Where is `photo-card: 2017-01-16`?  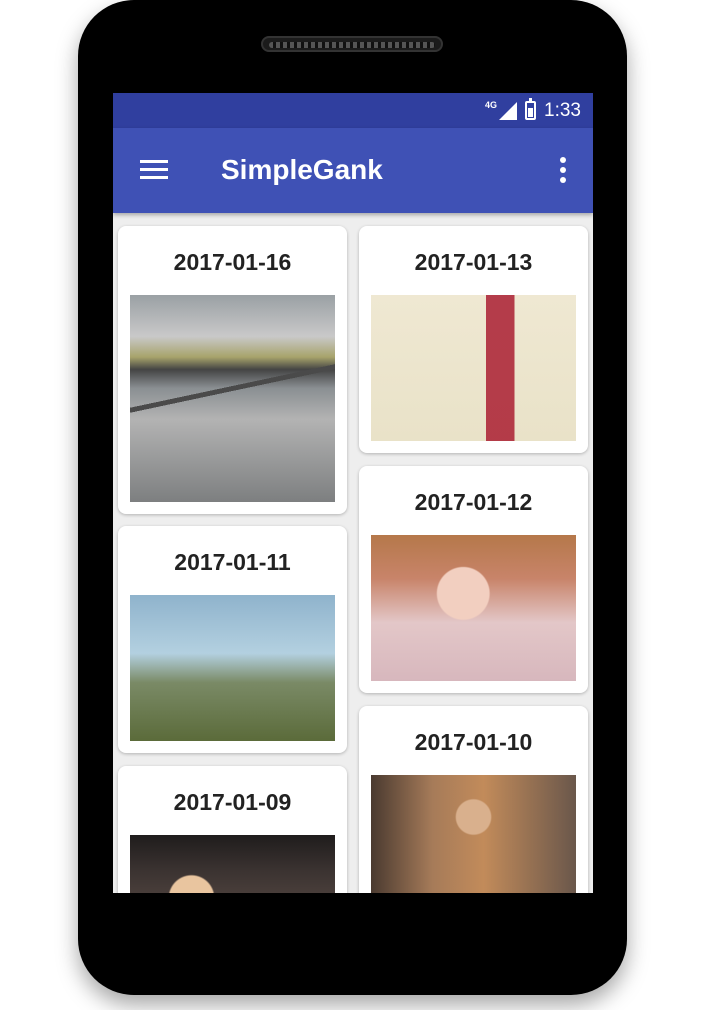
photo-card: 2017-01-16 is located at coordinates (232, 370).